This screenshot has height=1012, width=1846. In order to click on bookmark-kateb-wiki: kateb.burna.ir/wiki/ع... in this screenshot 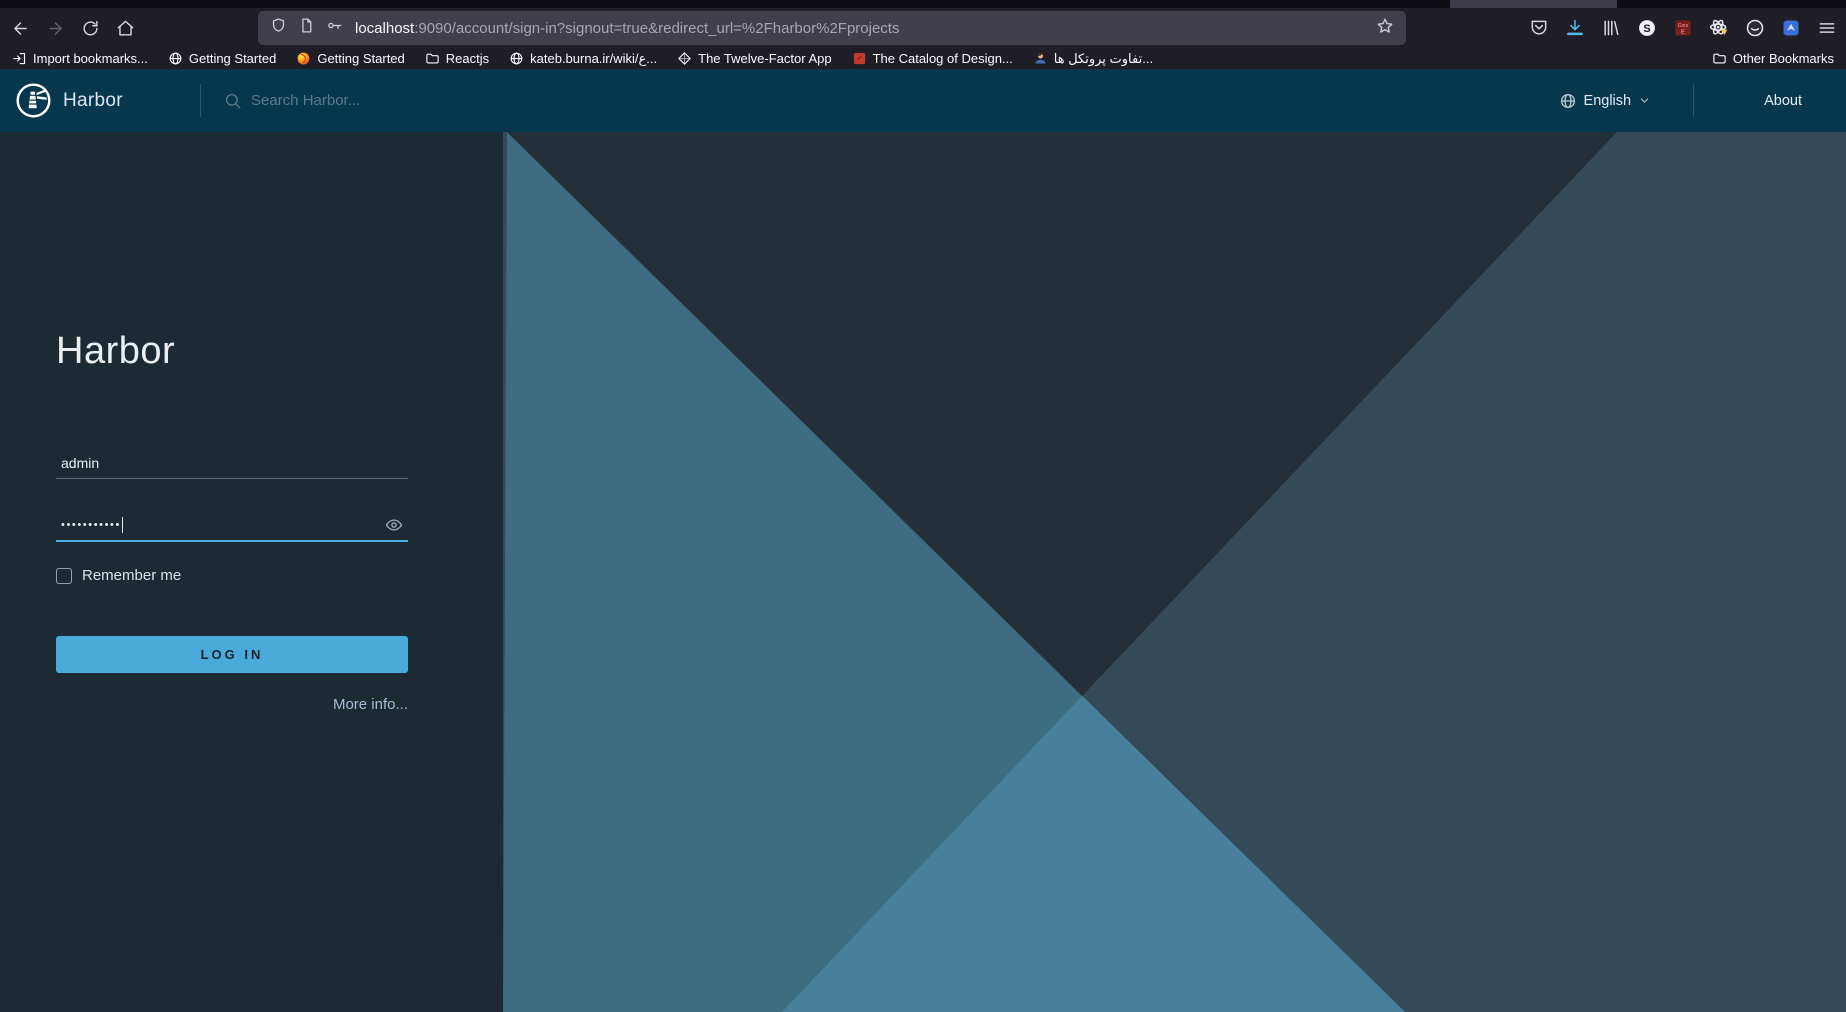, I will do `click(583, 59)`.